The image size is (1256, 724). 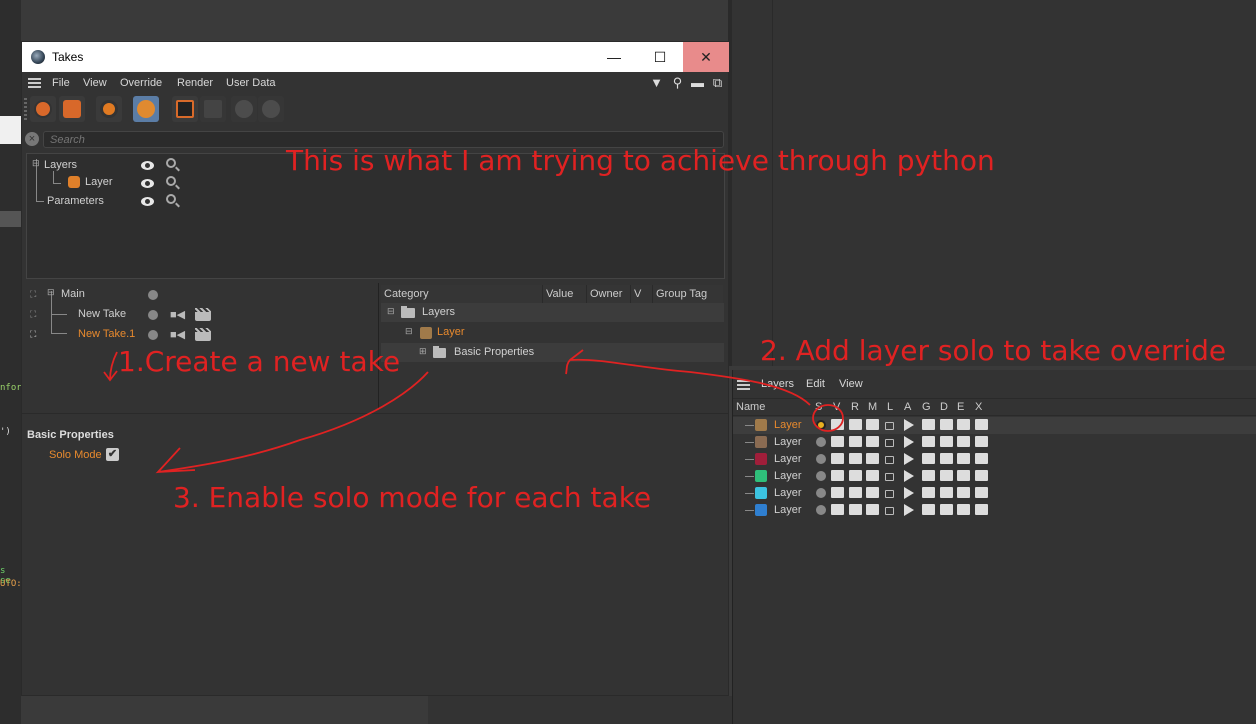 I want to click on toolbar-grip, so click(x=25, y=109).